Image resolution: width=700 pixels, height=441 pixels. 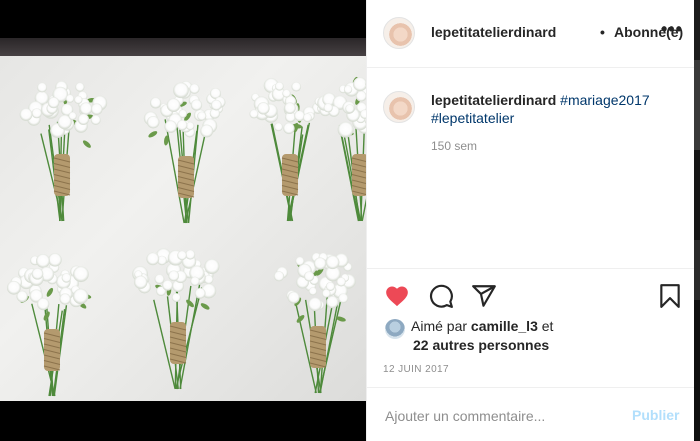 What do you see at coordinates (672, 29) in the screenshot?
I see `more-dots-icon: •••` at bounding box center [672, 29].